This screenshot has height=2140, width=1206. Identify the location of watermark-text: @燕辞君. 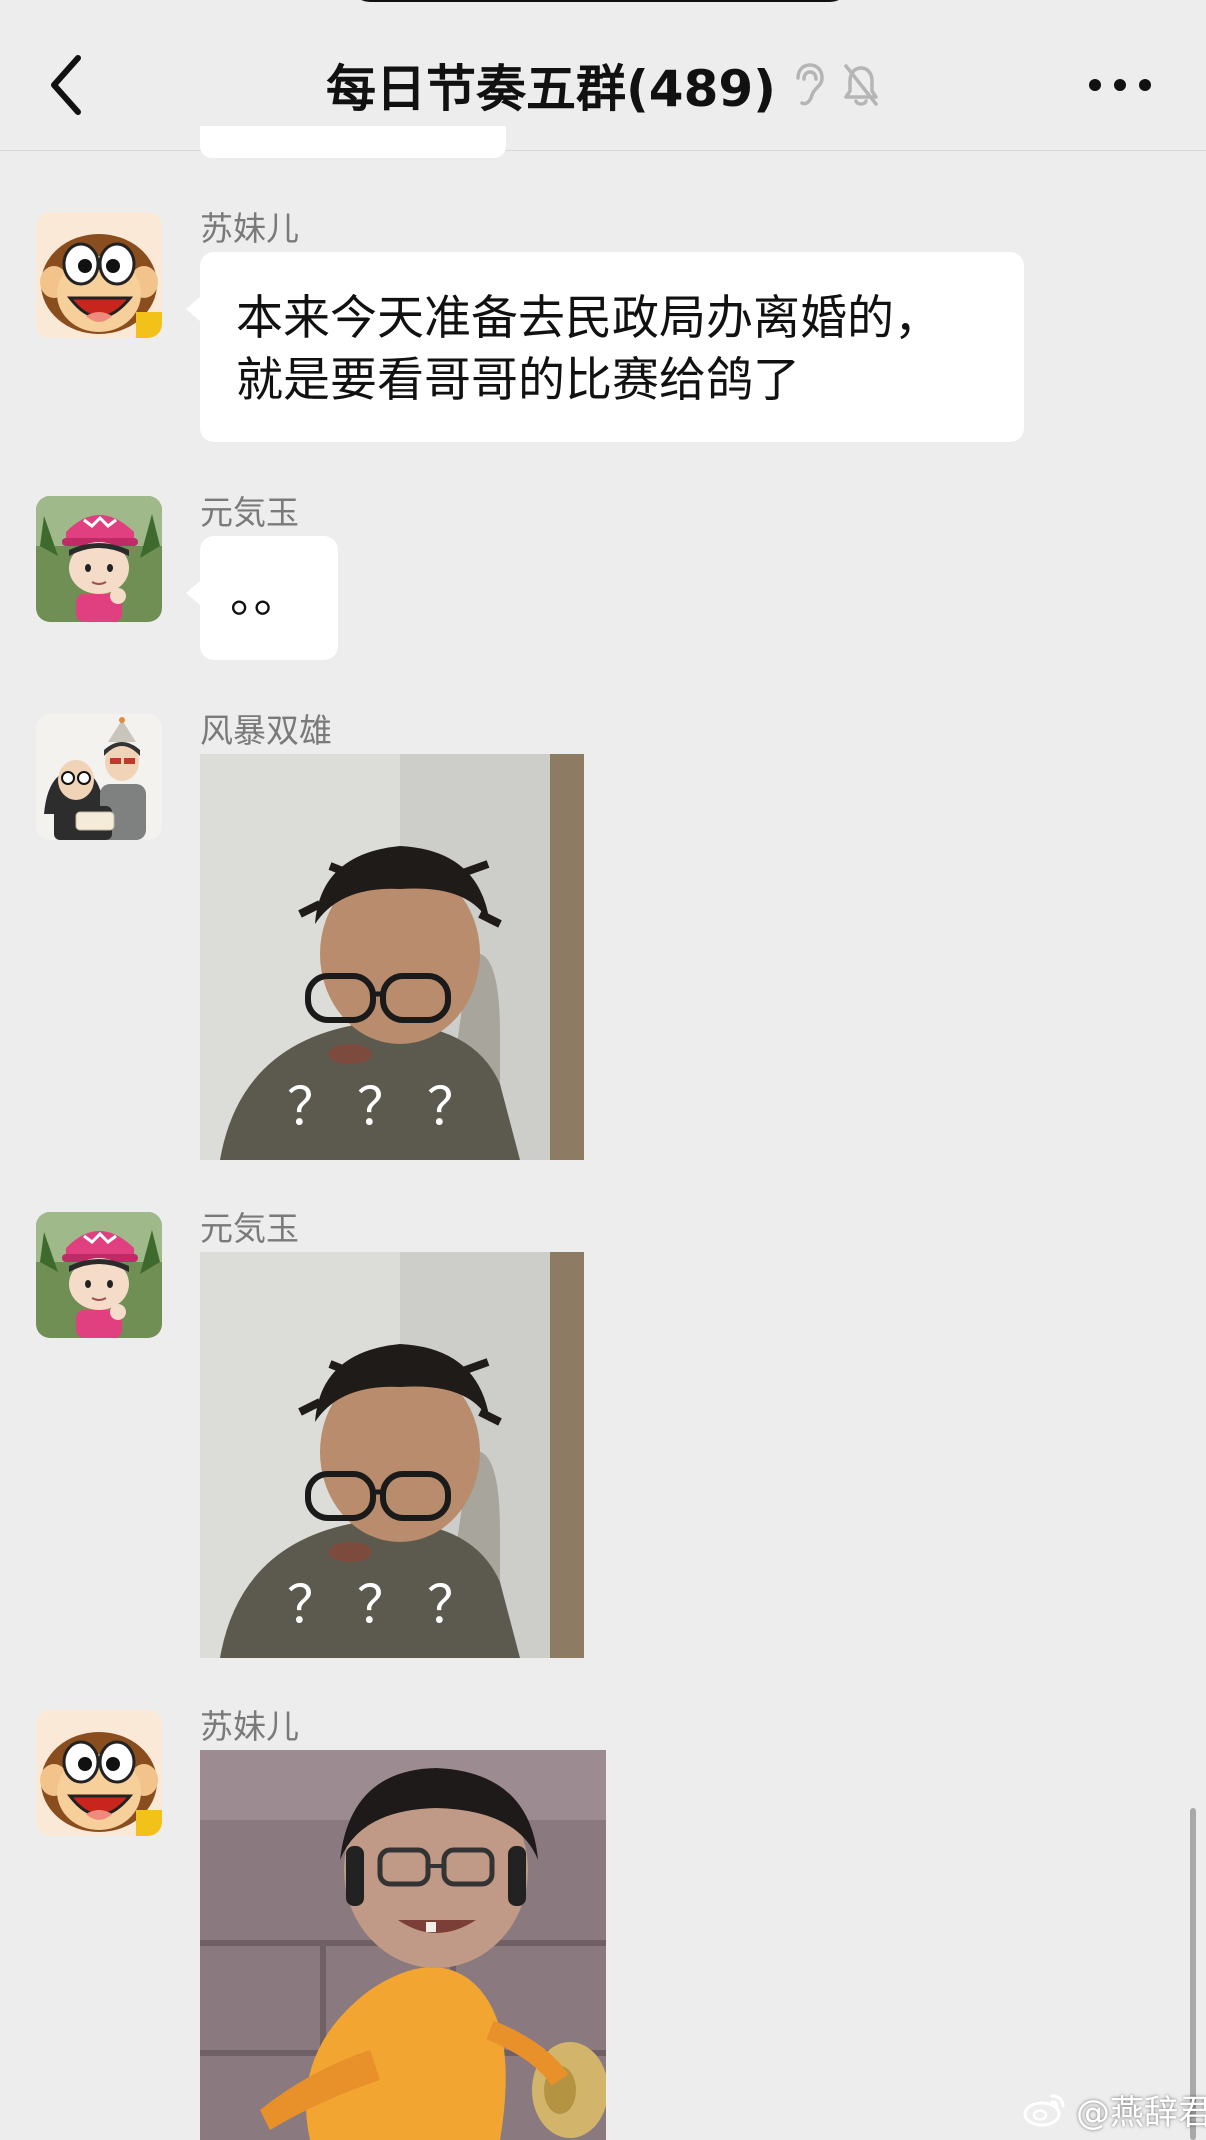
(1141, 2112).